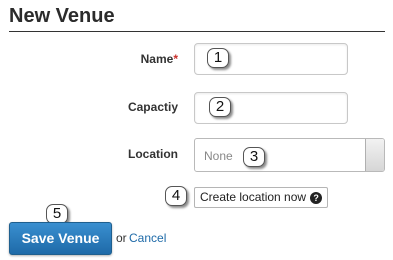  I want to click on annotation-badge-1: 1, so click(218, 58).